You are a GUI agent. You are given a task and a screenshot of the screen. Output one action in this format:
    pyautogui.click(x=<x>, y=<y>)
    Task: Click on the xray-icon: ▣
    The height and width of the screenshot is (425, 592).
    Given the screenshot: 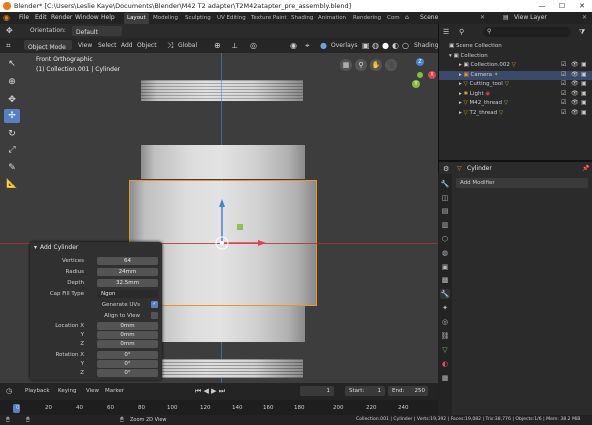 What is the action you would take?
    pyautogui.click(x=366, y=45)
    